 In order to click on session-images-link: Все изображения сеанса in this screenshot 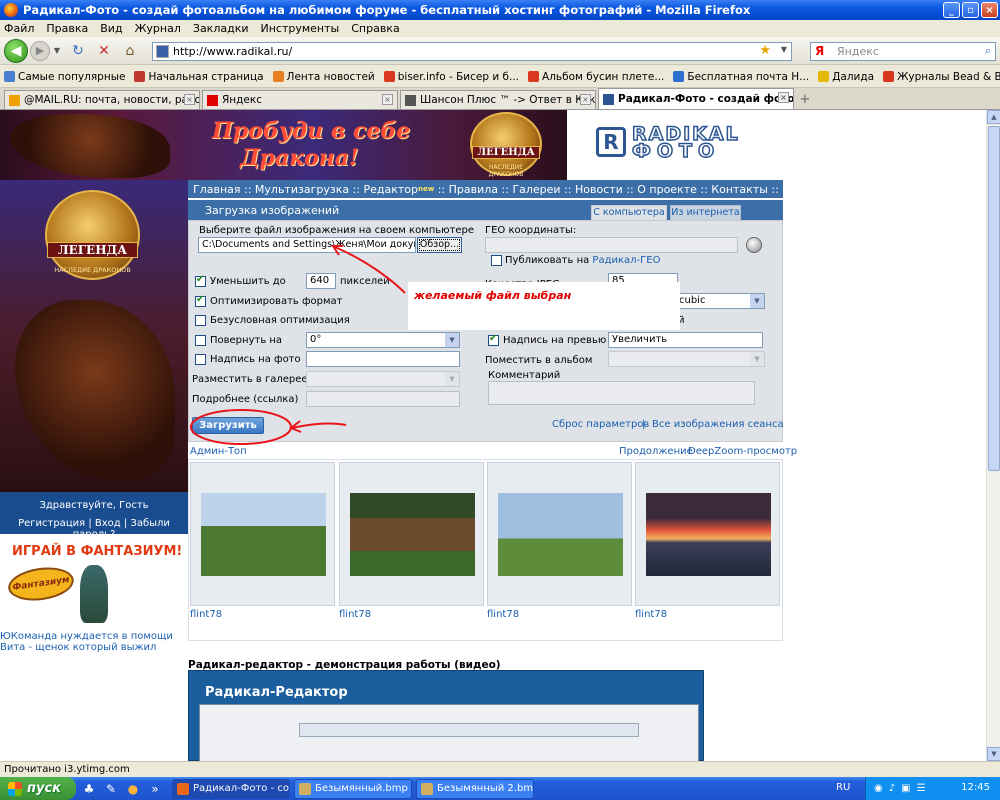, I will do `click(718, 424)`.